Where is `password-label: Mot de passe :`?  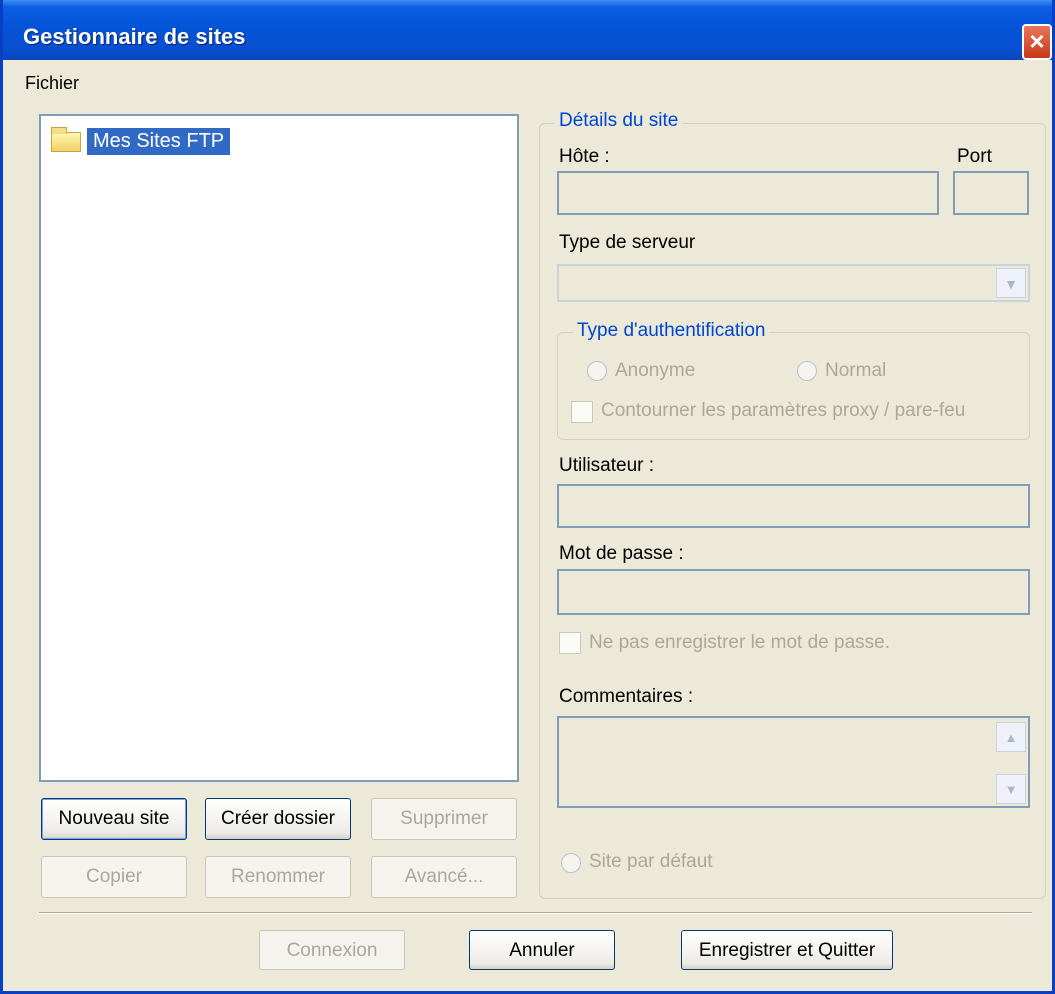
password-label: Mot de passe : is located at coordinates (621, 553).